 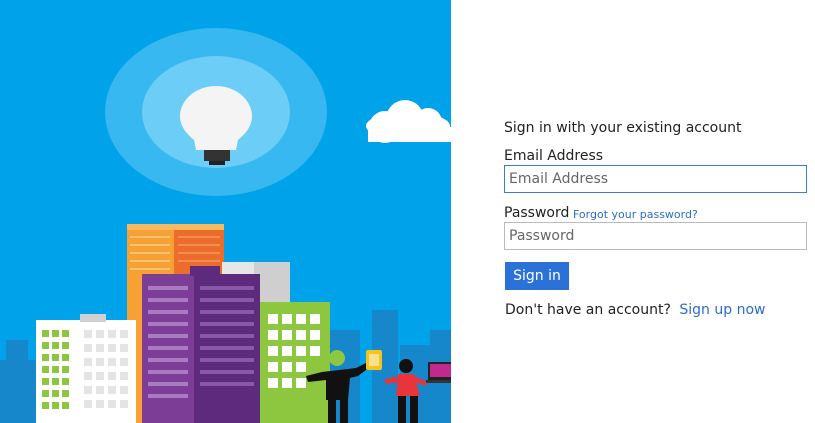 What do you see at coordinates (623, 128) in the screenshot?
I see `form-heading: Sign in with your existing account` at bounding box center [623, 128].